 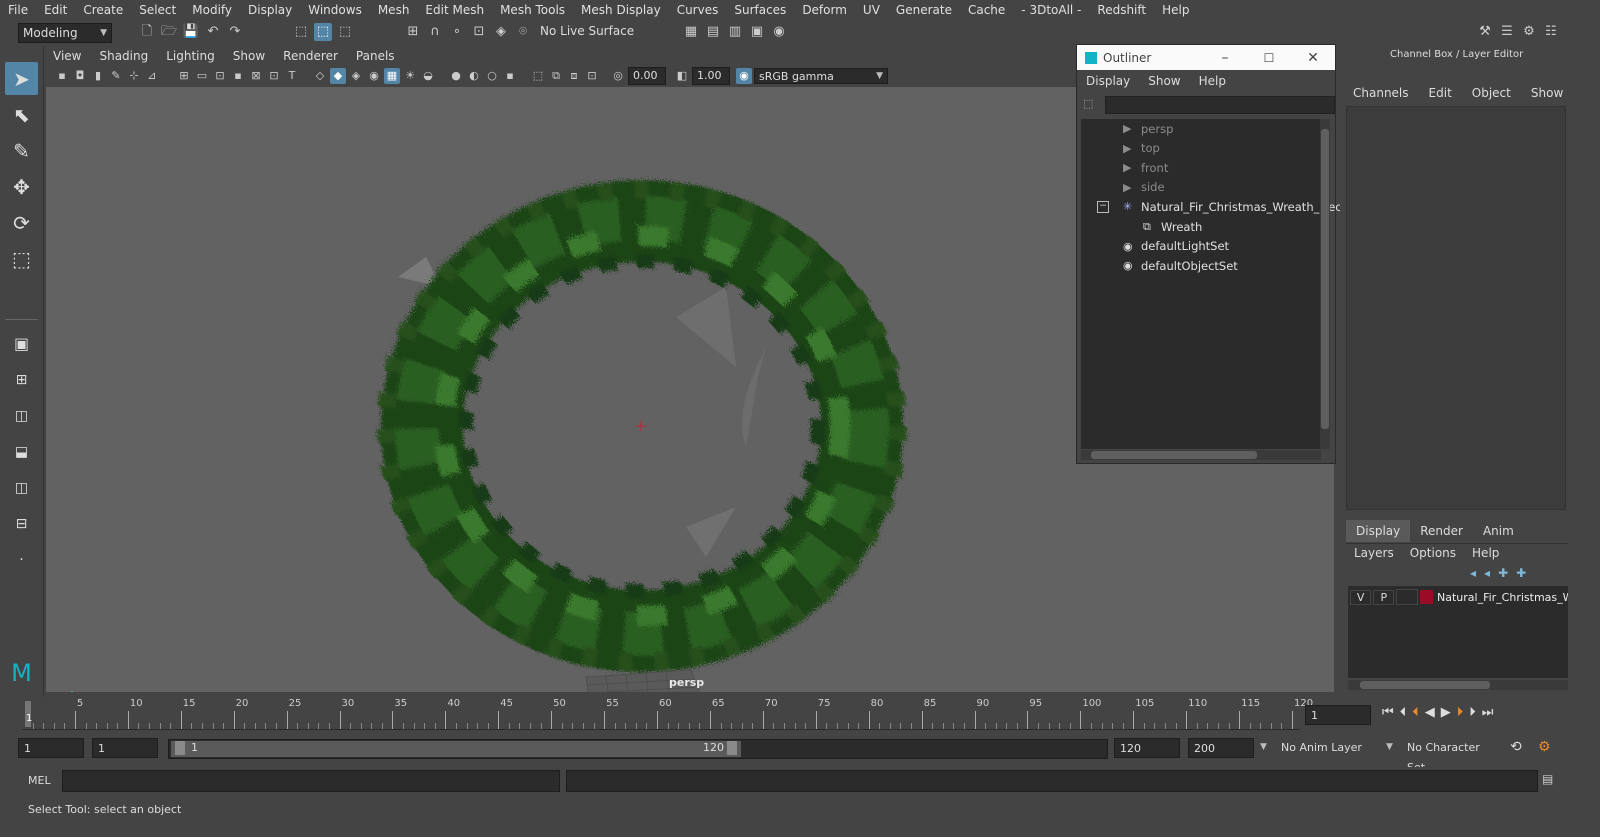 I want to click on snap-view-icon: ⊡, so click(x=479, y=32).